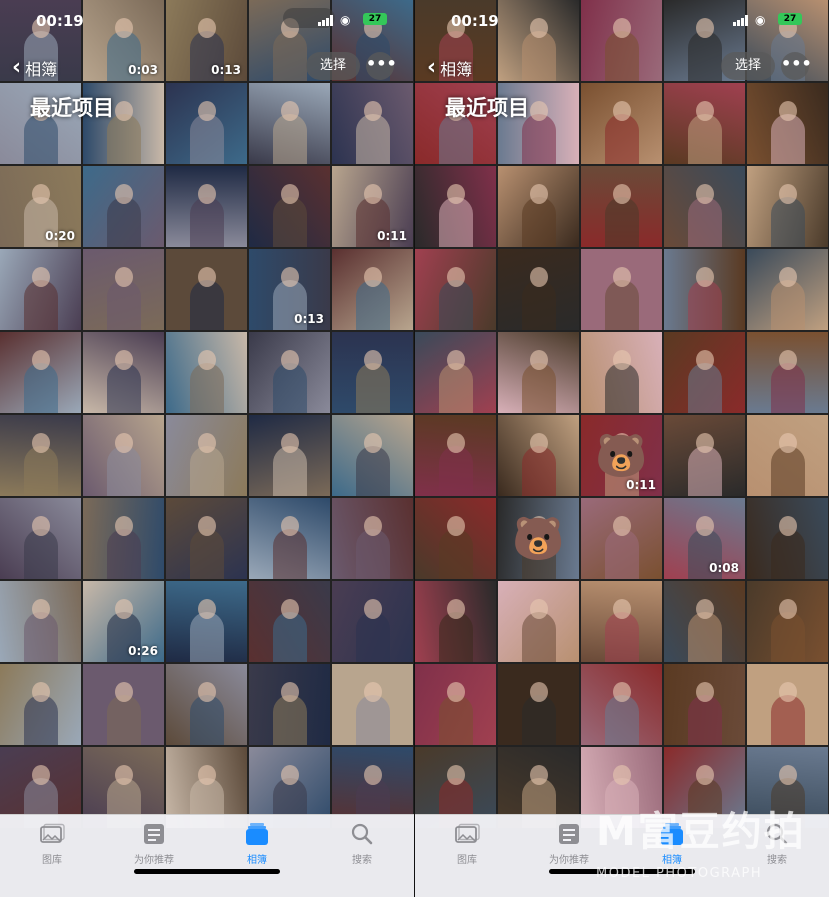 The width and height of the screenshot is (829, 897). Describe the element at coordinates (621, 455) in the screenshot. I see `photo-thumbnail: 🐻 0:11` at that location.